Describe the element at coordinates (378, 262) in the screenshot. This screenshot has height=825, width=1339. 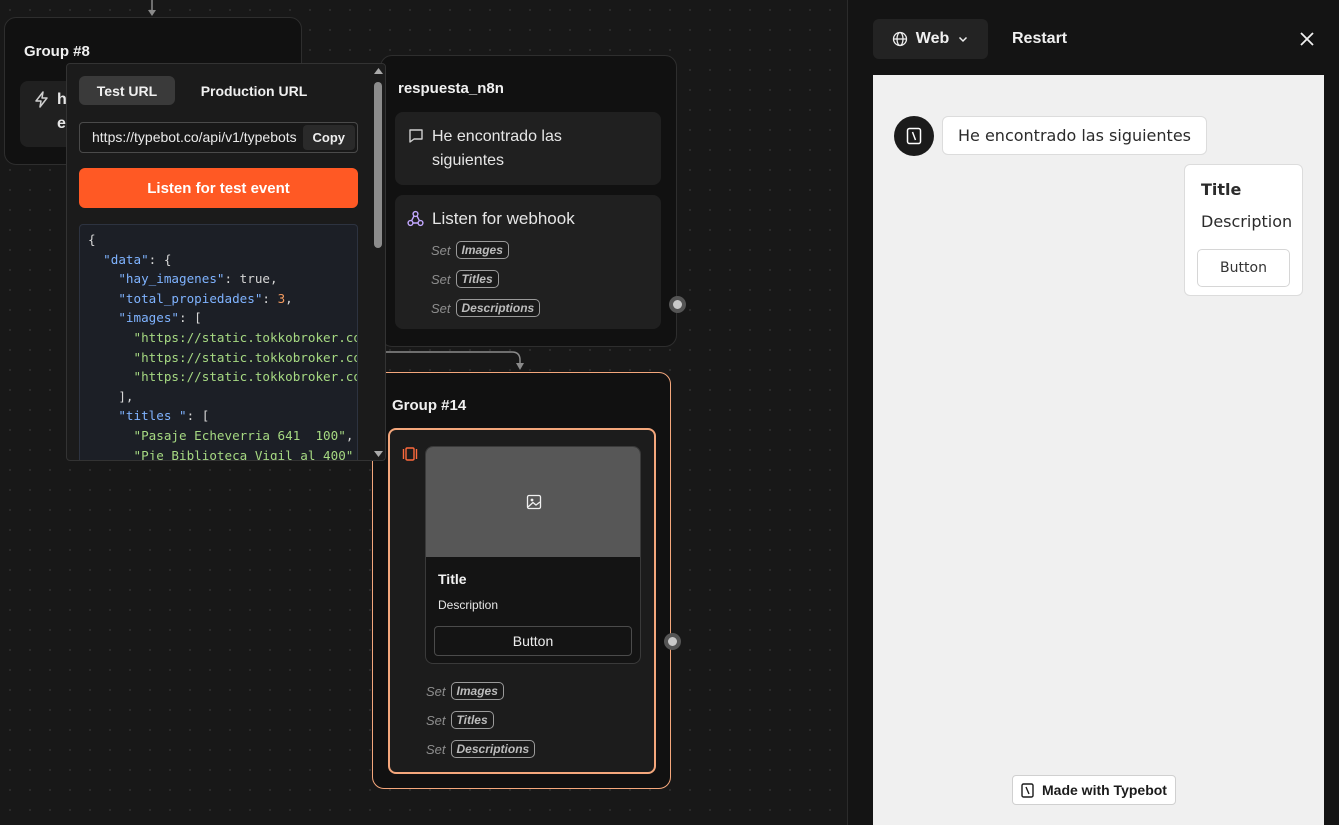
I see `popover-scrollbar` at that location.